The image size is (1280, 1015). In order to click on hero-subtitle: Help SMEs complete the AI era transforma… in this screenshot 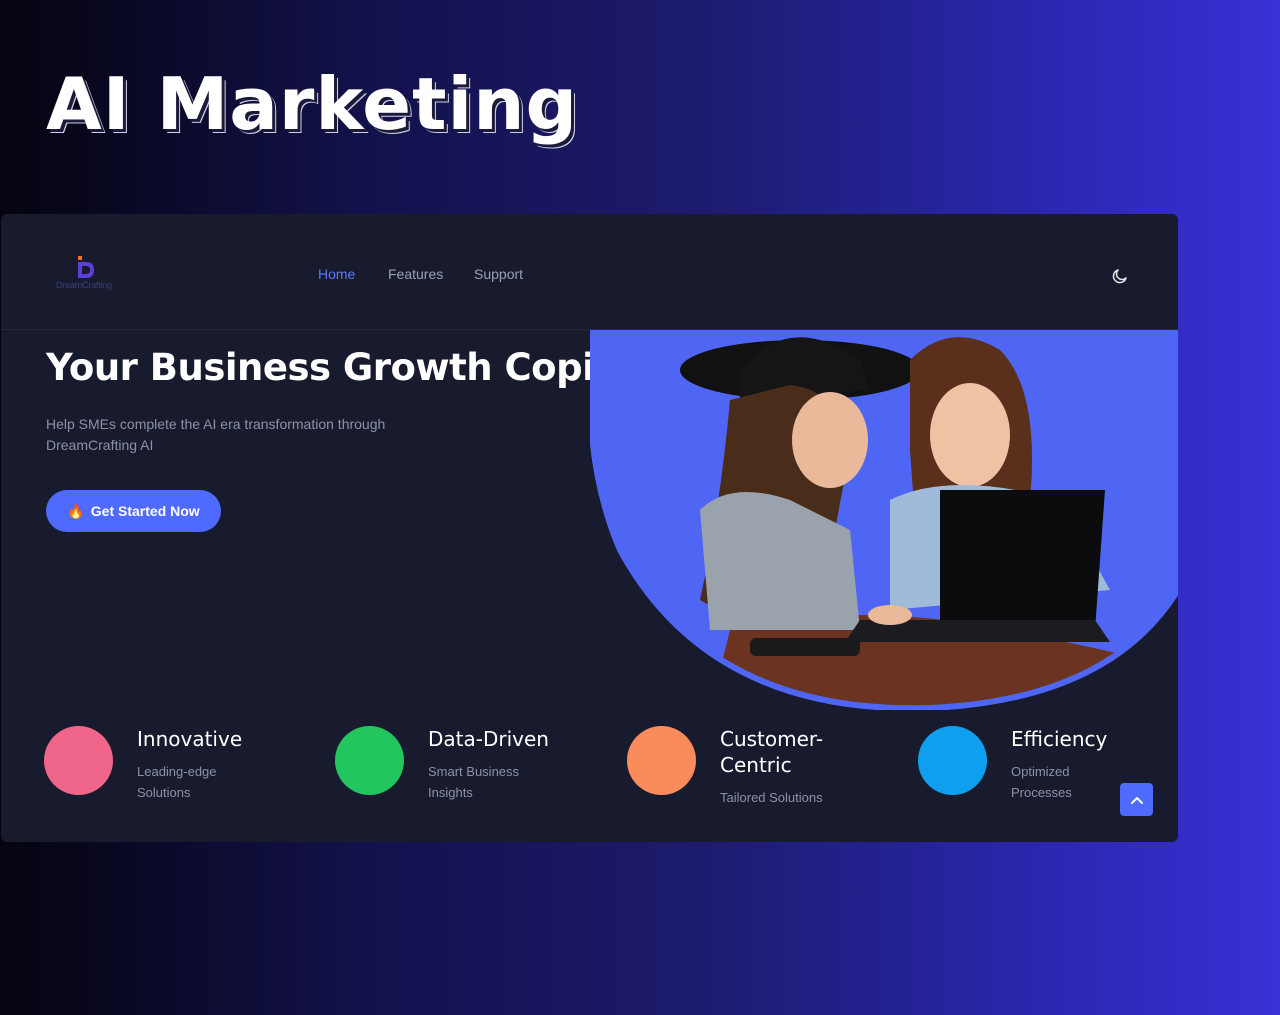, I will do `click(216, 434)`.